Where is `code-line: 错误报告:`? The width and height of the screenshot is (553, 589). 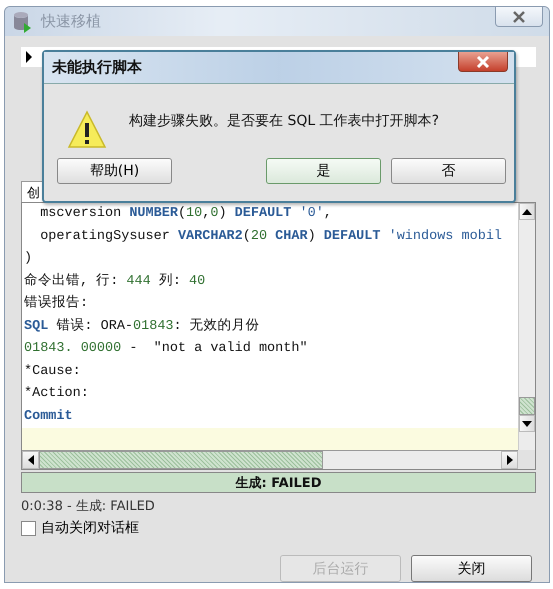
code-line: 错误报告: is located at coordinates (57, 303).